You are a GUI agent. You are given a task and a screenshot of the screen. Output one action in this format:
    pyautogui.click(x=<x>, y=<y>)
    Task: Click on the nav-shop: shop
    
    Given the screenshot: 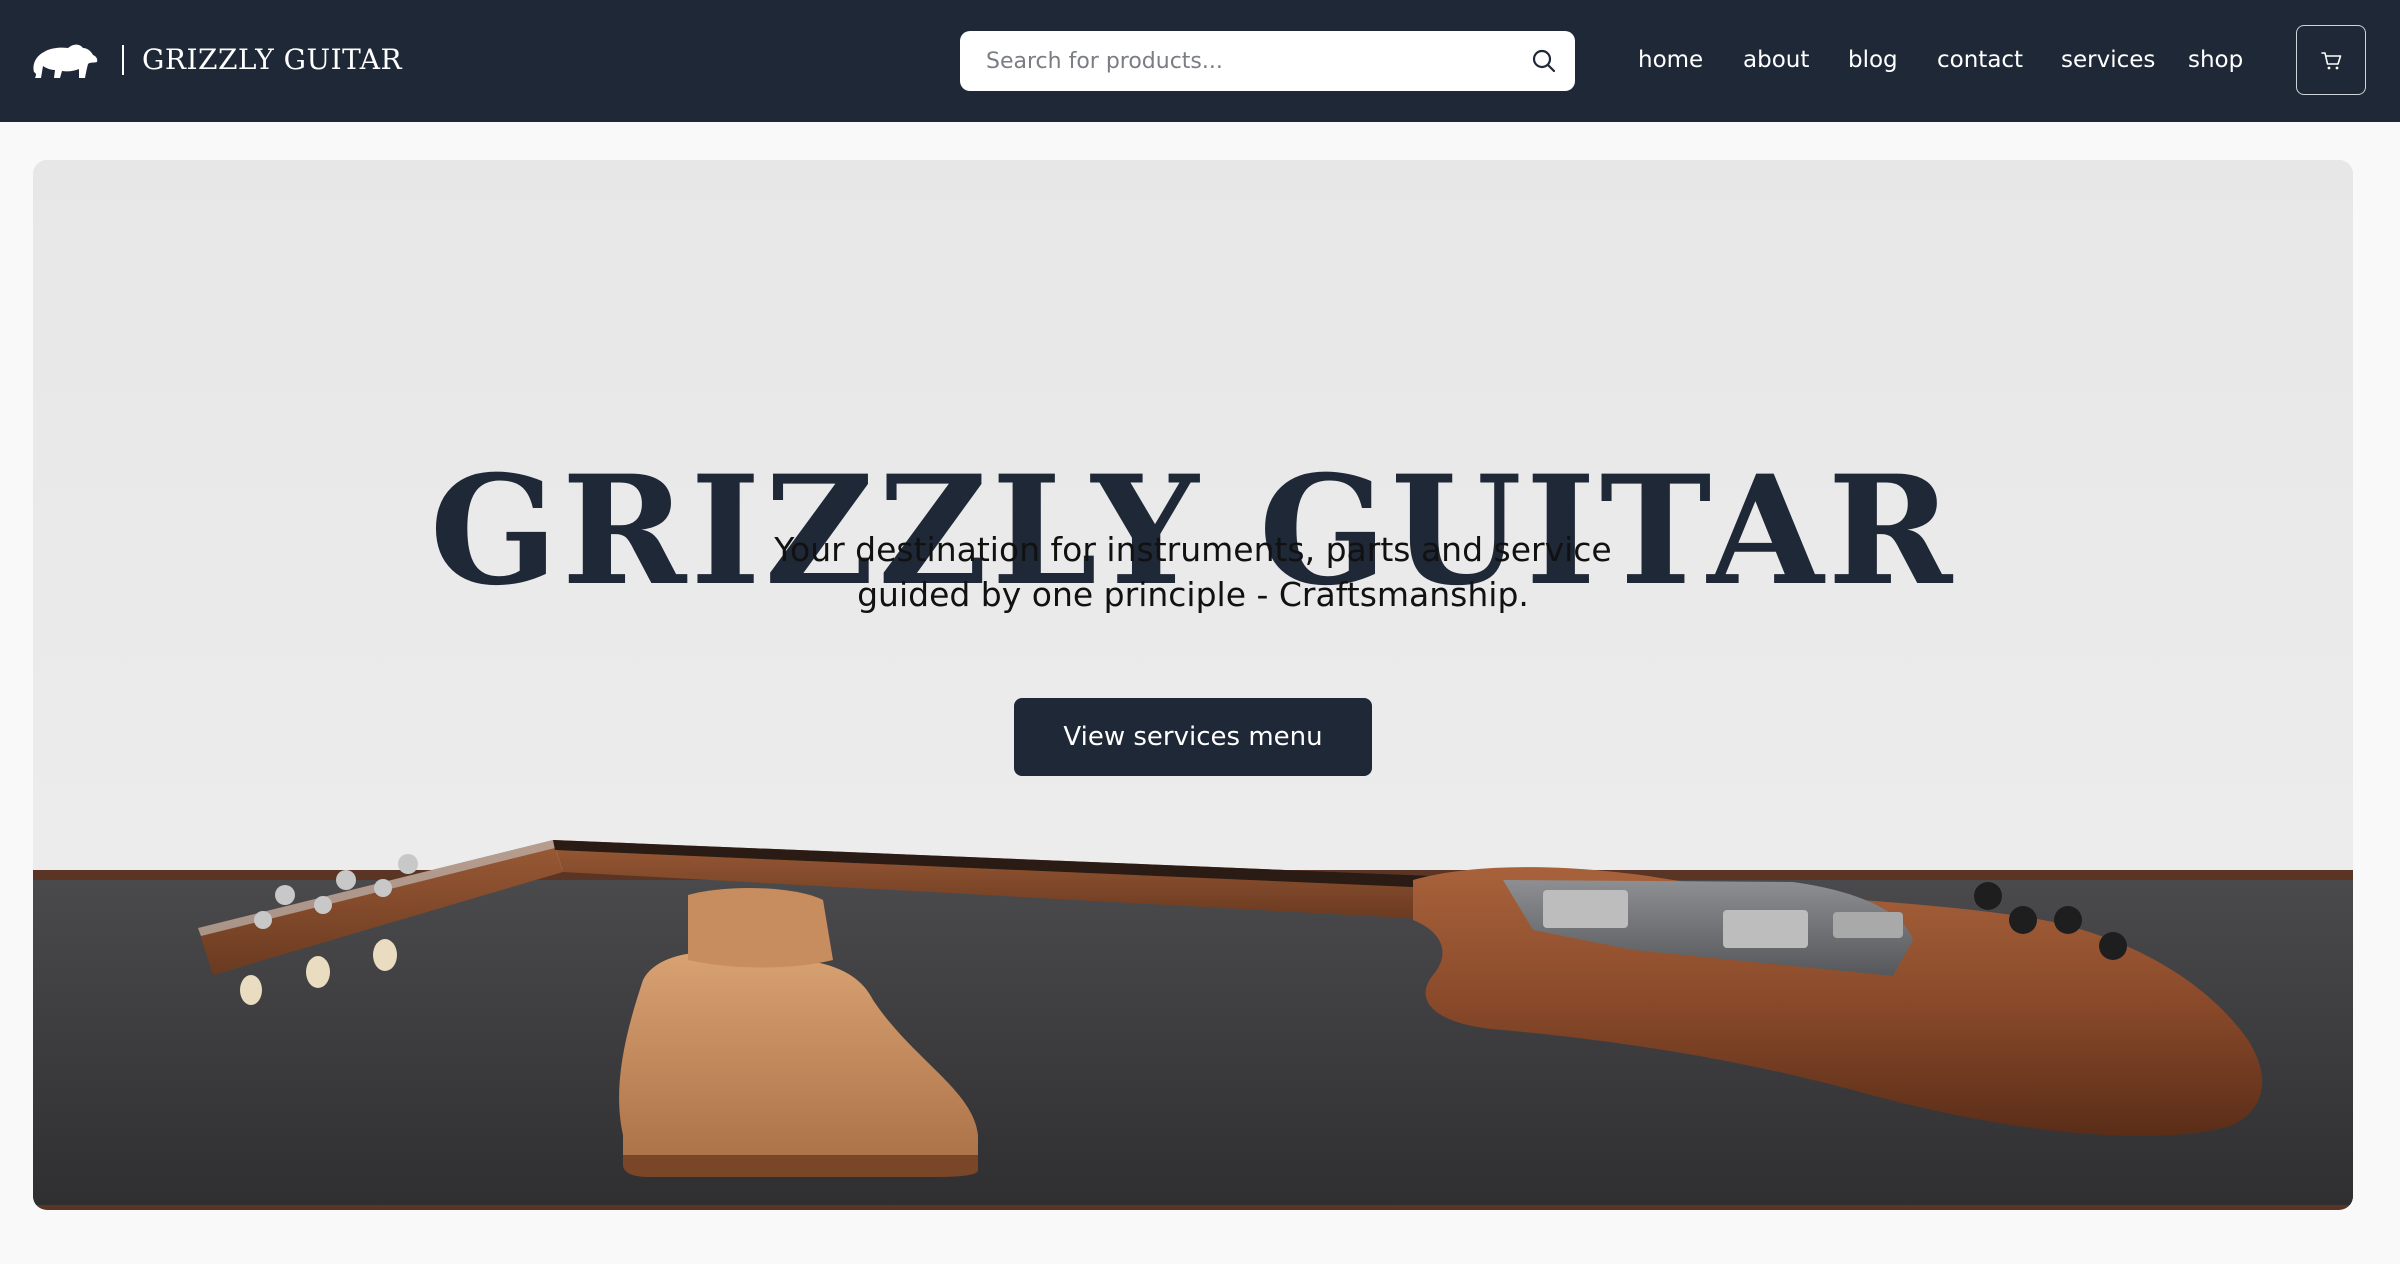 What is the action you would take?
    pyautogui.click(x=2215, y=60)
    